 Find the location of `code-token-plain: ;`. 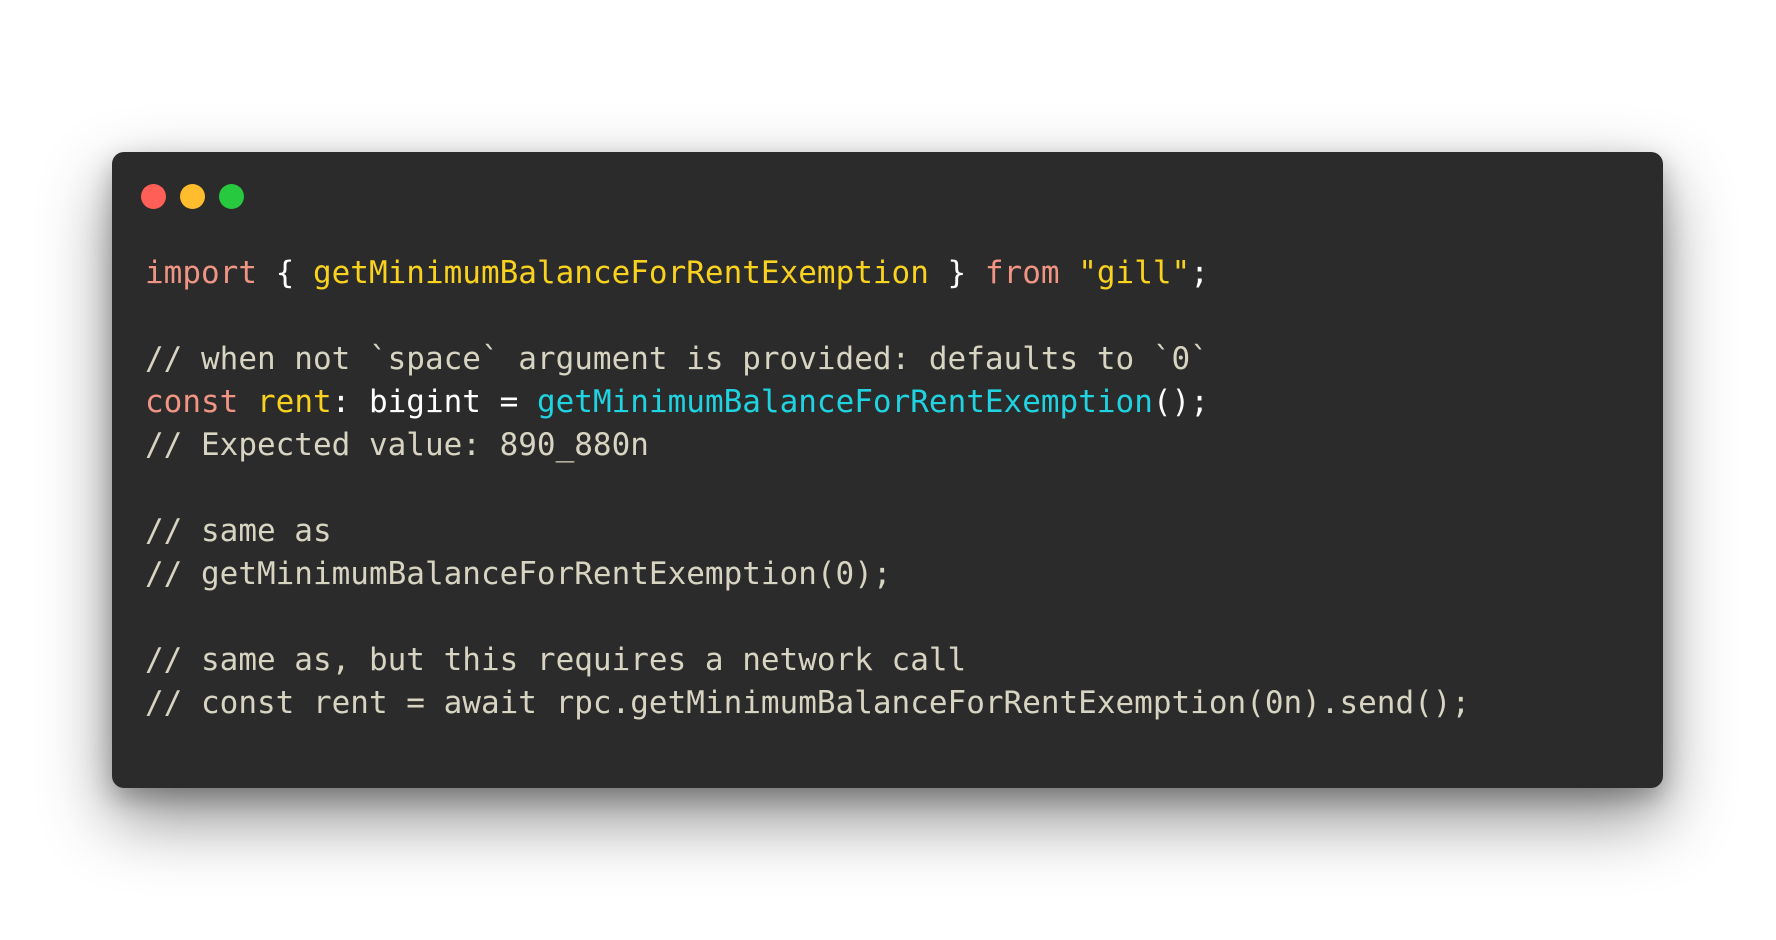

code-token-plain: ; is located at coordinates (1199, 273).